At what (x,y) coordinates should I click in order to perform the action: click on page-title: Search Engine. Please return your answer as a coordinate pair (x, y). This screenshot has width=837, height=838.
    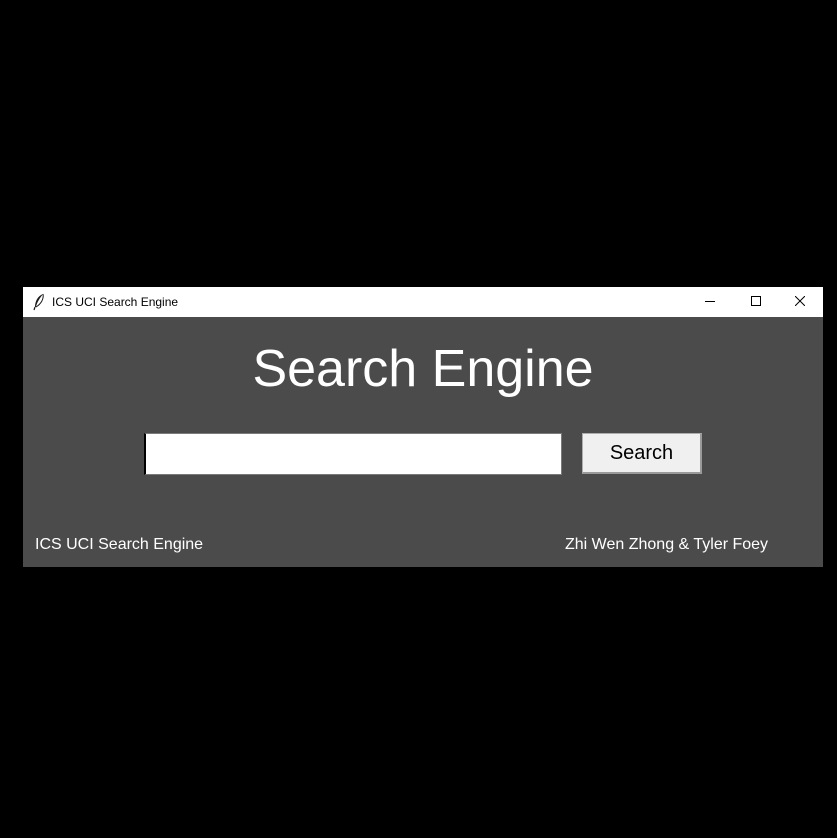
    Looking at the image, I should click on (423, 369).